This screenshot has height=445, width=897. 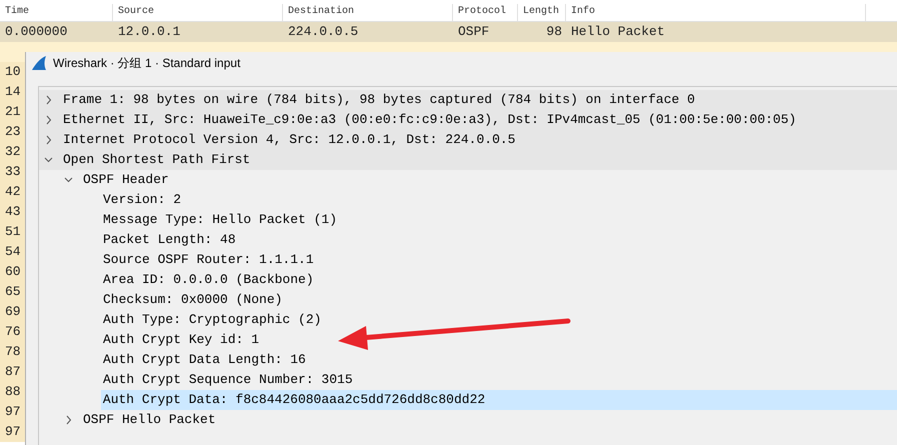 What do you see at coordinates (13, 232) in the screenshot?
I see `table-cell-text: 51` at bounding box center [13, 232].